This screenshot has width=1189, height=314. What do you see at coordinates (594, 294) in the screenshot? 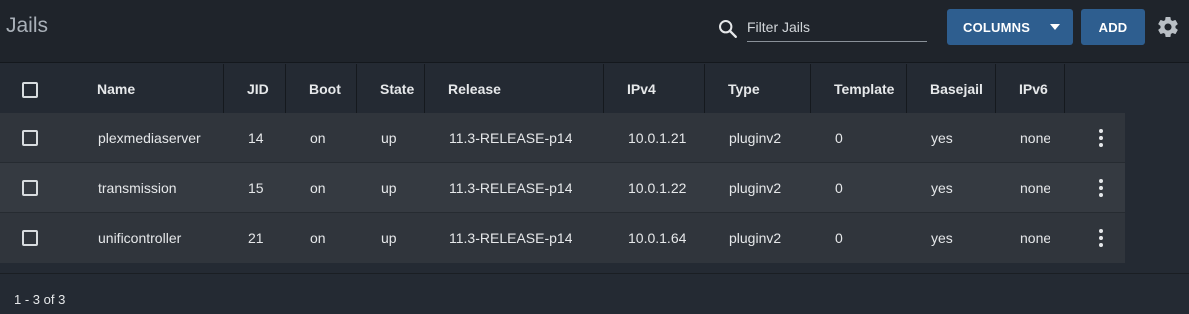
I see `table-footer: 1 - 3 of 3` at bounding box center [594, 294].